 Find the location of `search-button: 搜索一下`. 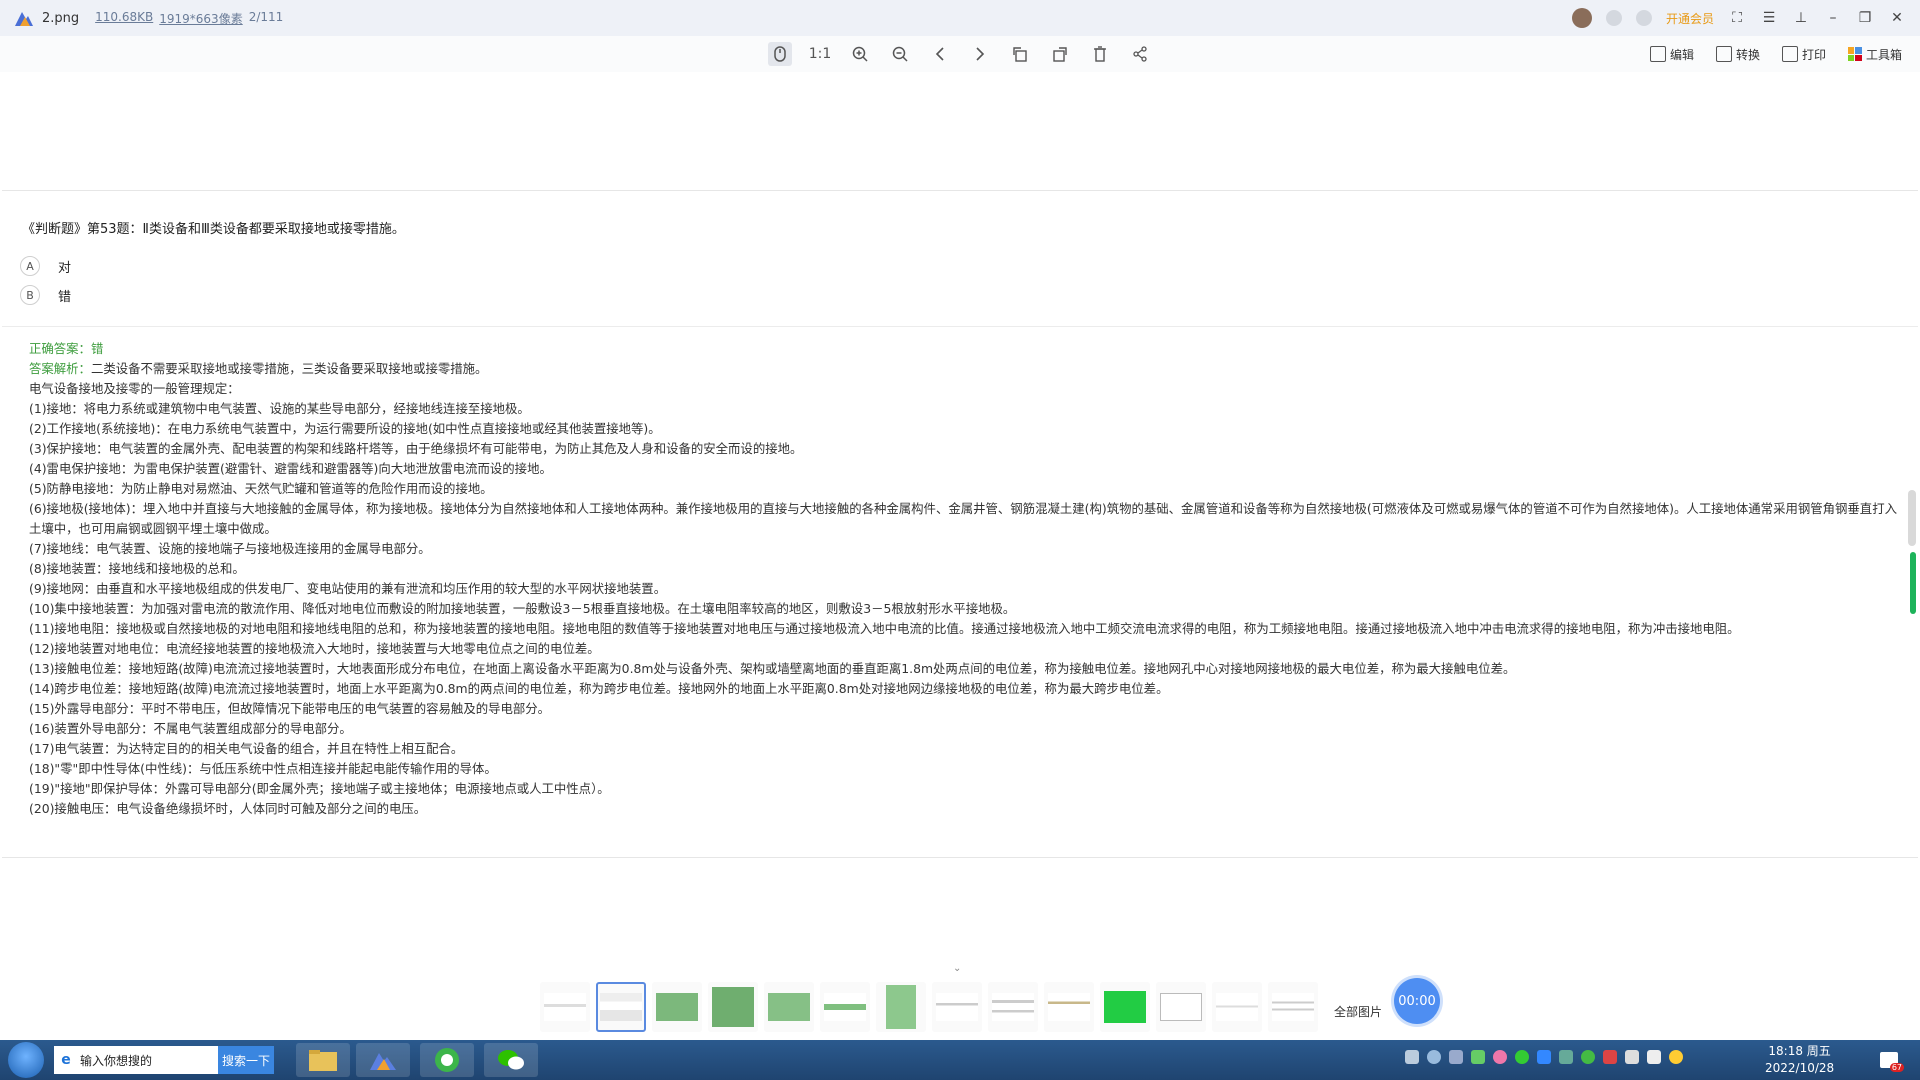

search-button: 搜索一下 is located at coordinates (246, 1060).